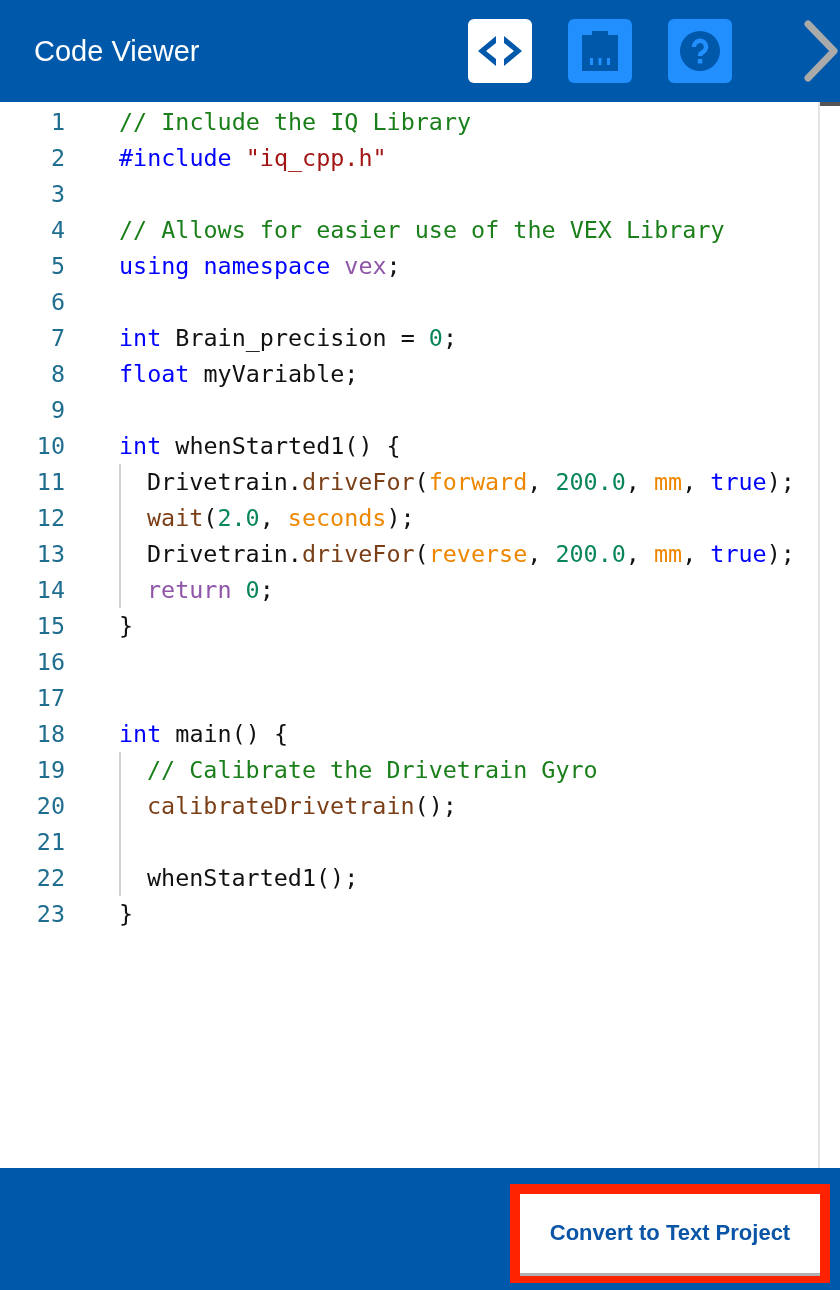 The height and width of the screenshot is (1290, 840). Describe the element at coordinates (50, 482) in the screenshot. I see `line-number: 11` at that location.